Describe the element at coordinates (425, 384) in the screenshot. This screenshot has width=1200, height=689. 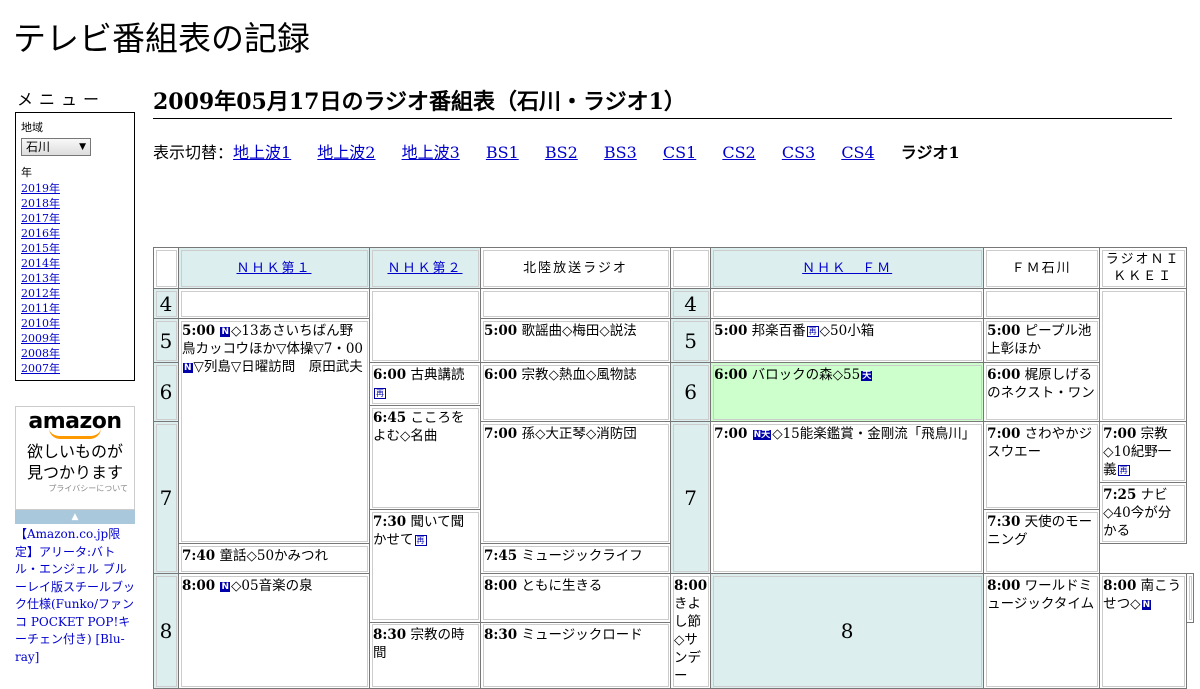
I see `program-cell: 6:00 古典講読再` at that location.